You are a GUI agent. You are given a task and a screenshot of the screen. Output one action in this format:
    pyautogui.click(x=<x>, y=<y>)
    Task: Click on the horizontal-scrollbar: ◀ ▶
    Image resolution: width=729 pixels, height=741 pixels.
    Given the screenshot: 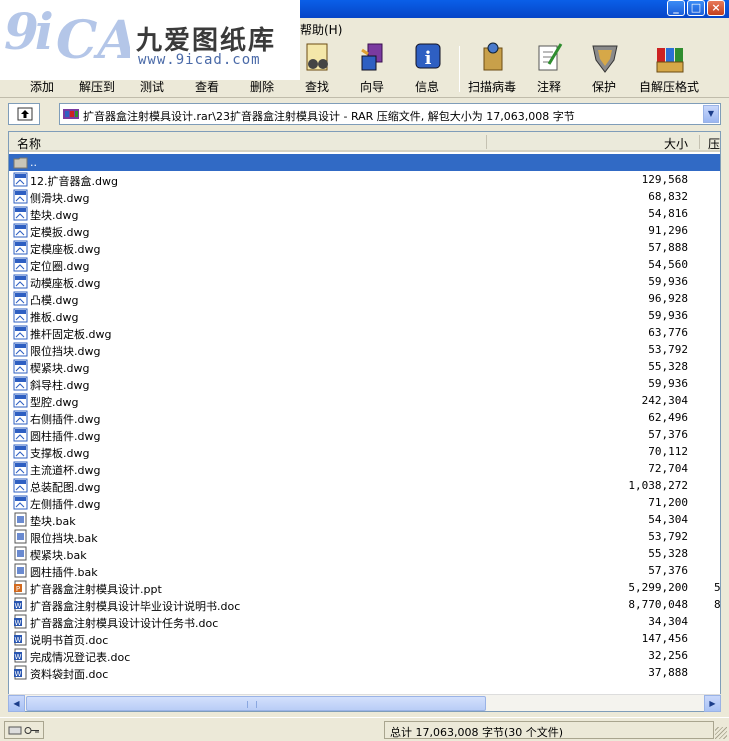 What is the action you would take?
    pyautogui.click(x=364, y=703)
    